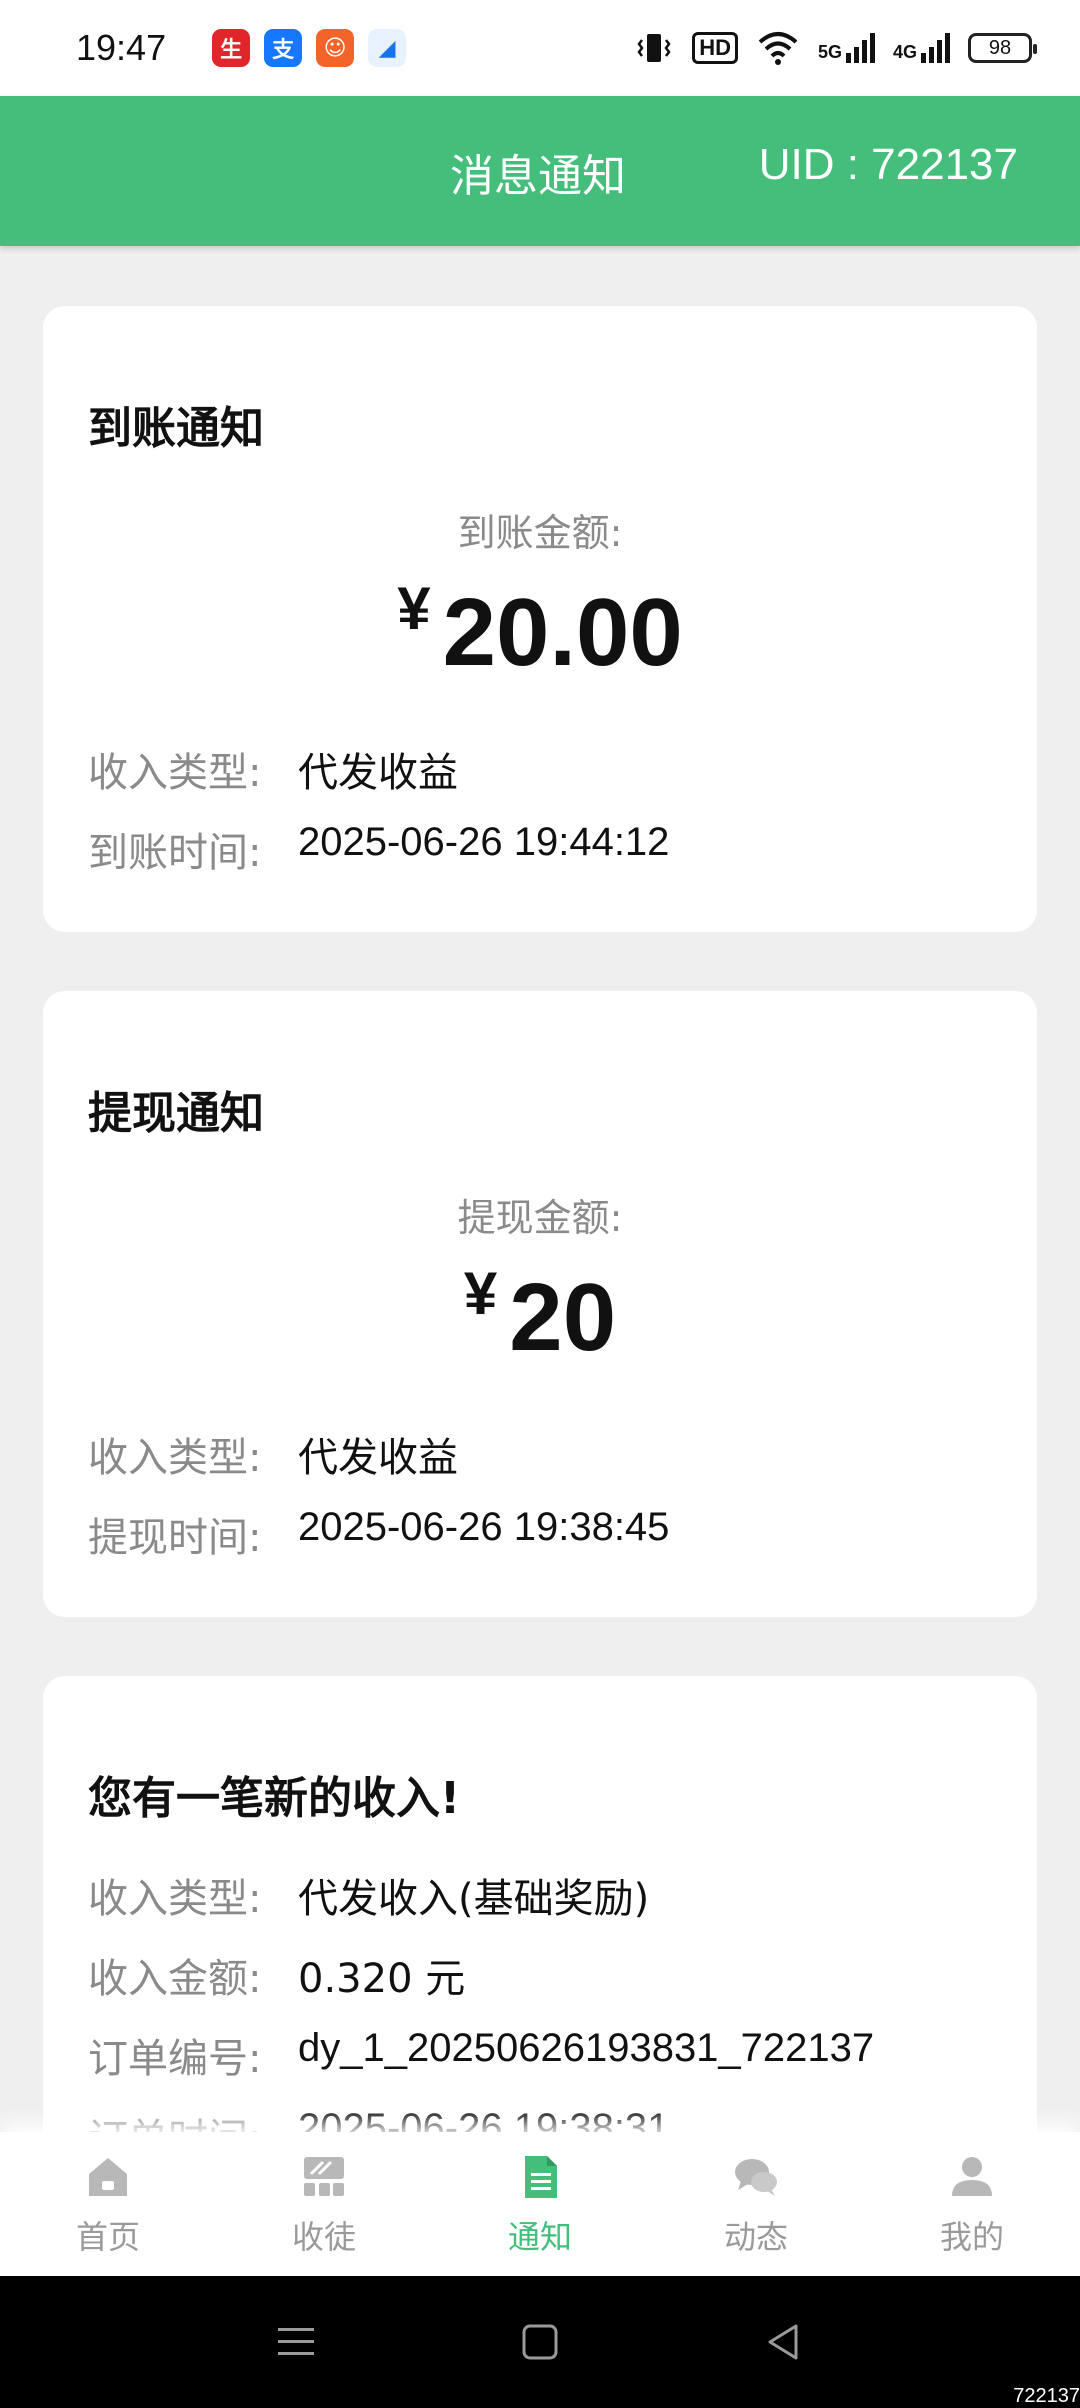  What do you see at coordinates (784, 2342) in the screenshot?
I see `back-icon` at bounding box center [784, 2342].